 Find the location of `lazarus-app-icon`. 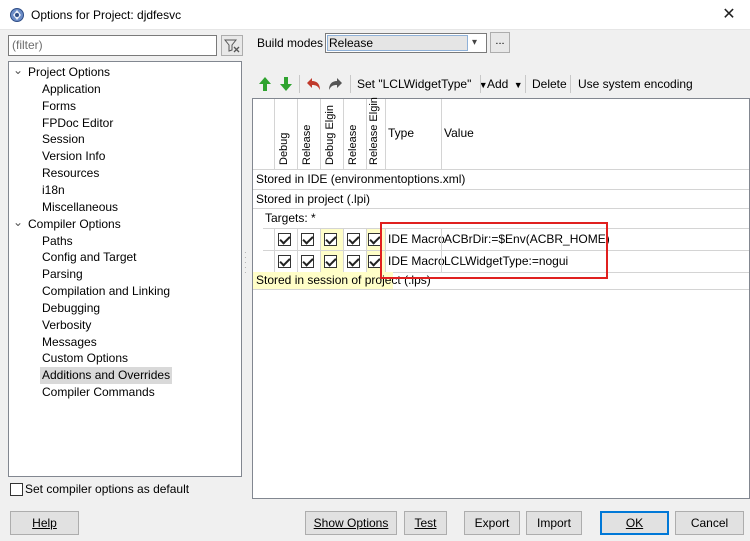

lazarus-app-icon is located at coordinates (17, 15).